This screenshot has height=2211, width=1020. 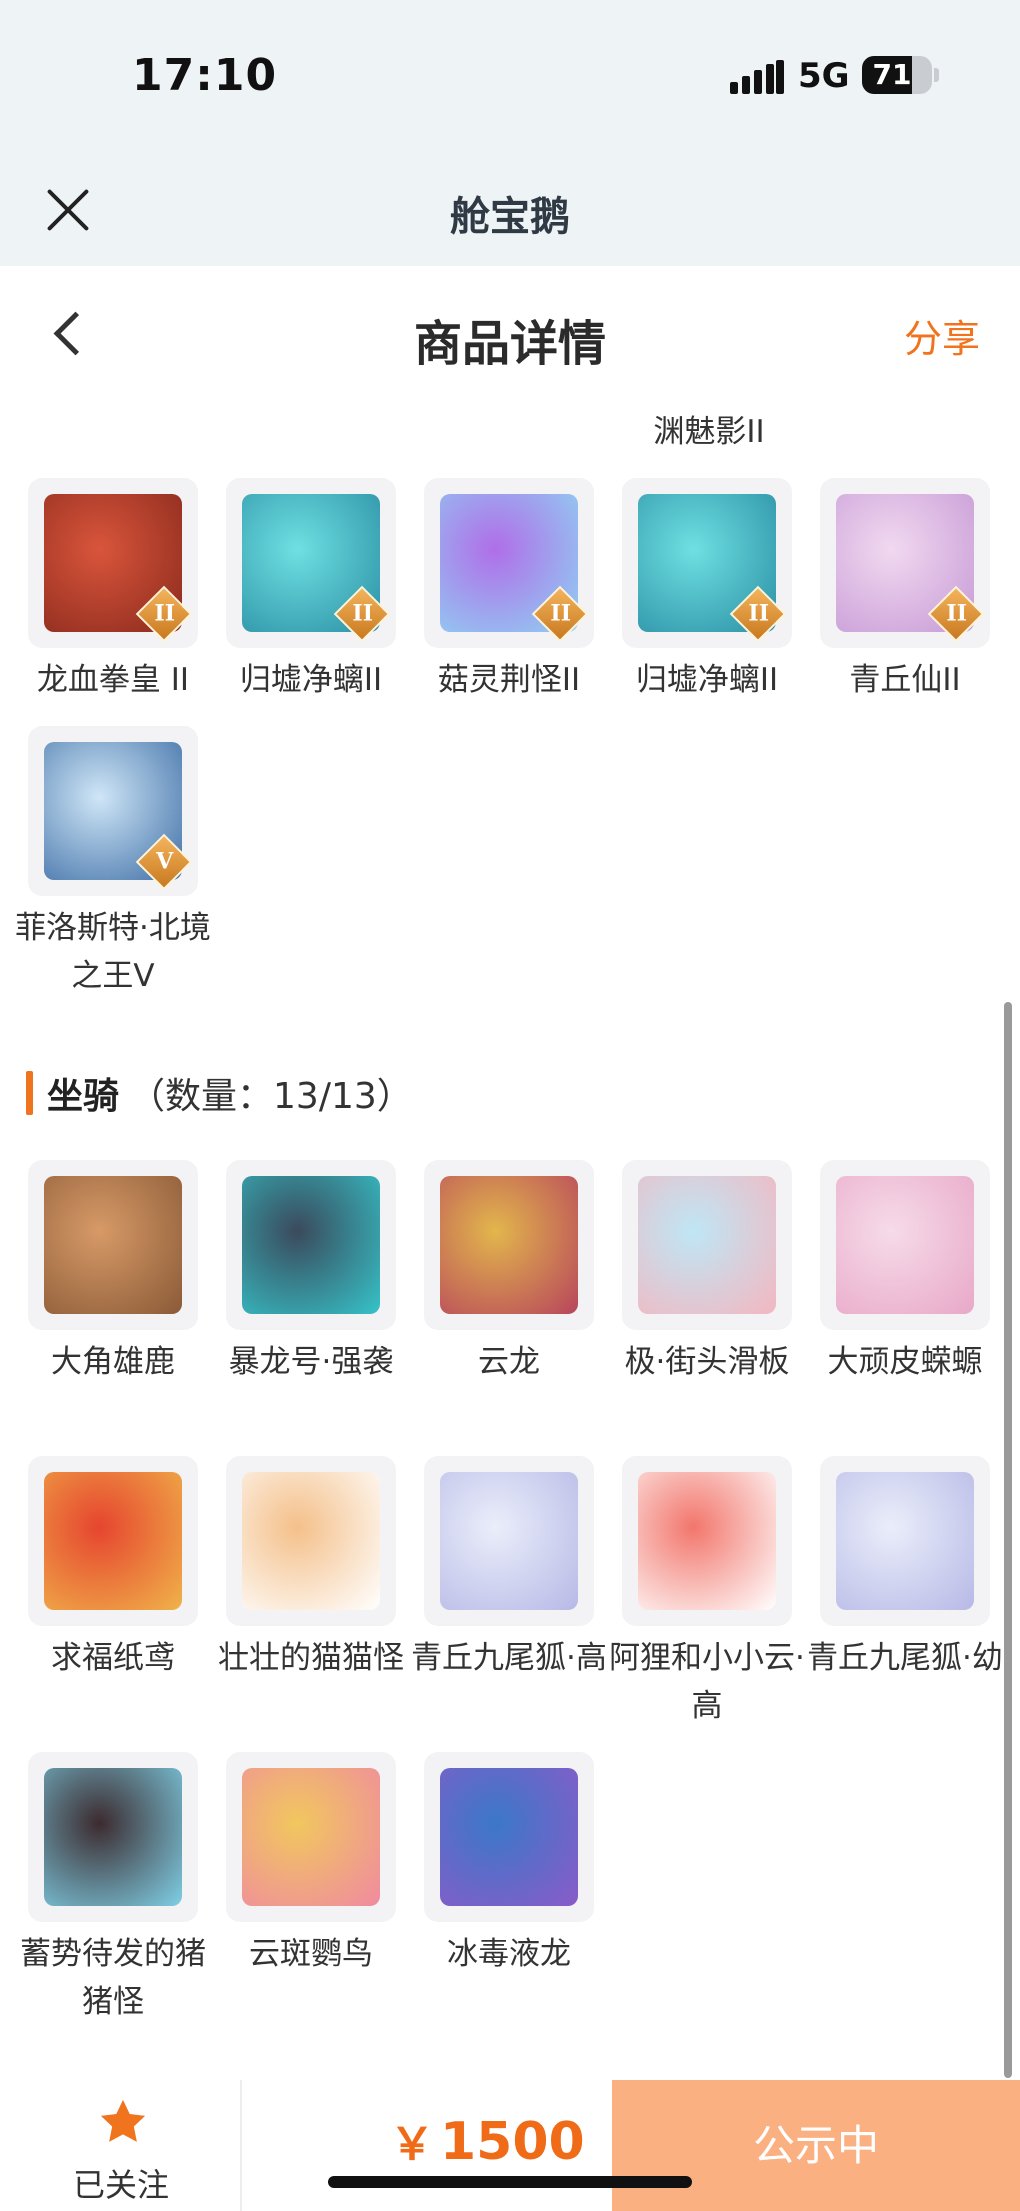 What do you see at coordinates (707, 680) in the screenshot?
I see `item-name: 归墟净螭II` at bounding box center [707, 680].